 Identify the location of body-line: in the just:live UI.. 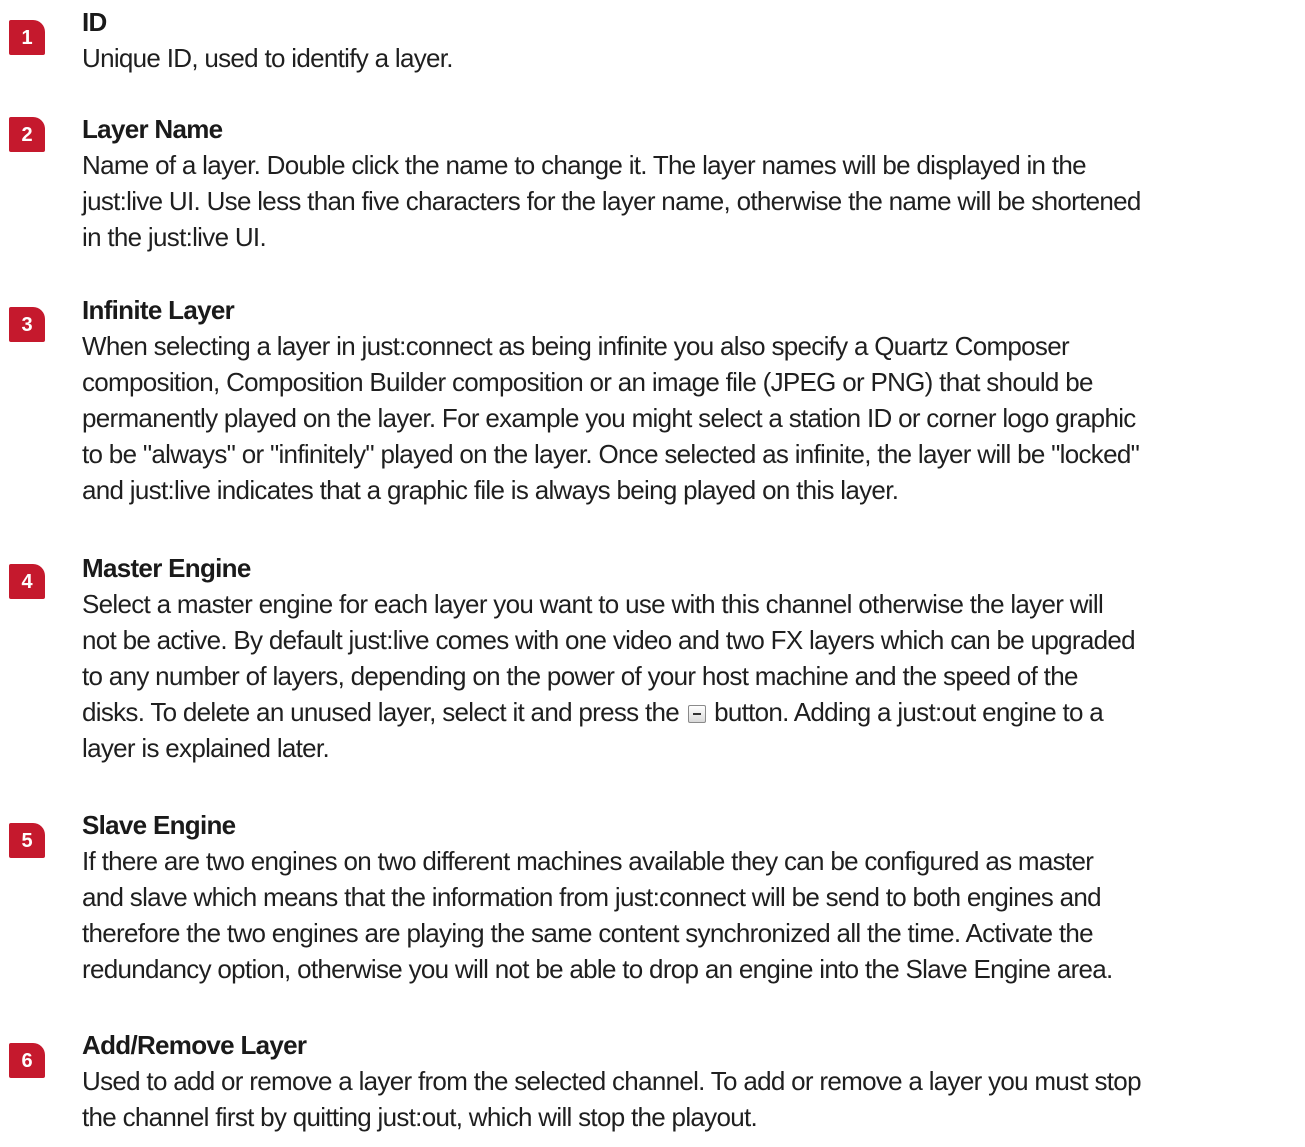
(174, 237).